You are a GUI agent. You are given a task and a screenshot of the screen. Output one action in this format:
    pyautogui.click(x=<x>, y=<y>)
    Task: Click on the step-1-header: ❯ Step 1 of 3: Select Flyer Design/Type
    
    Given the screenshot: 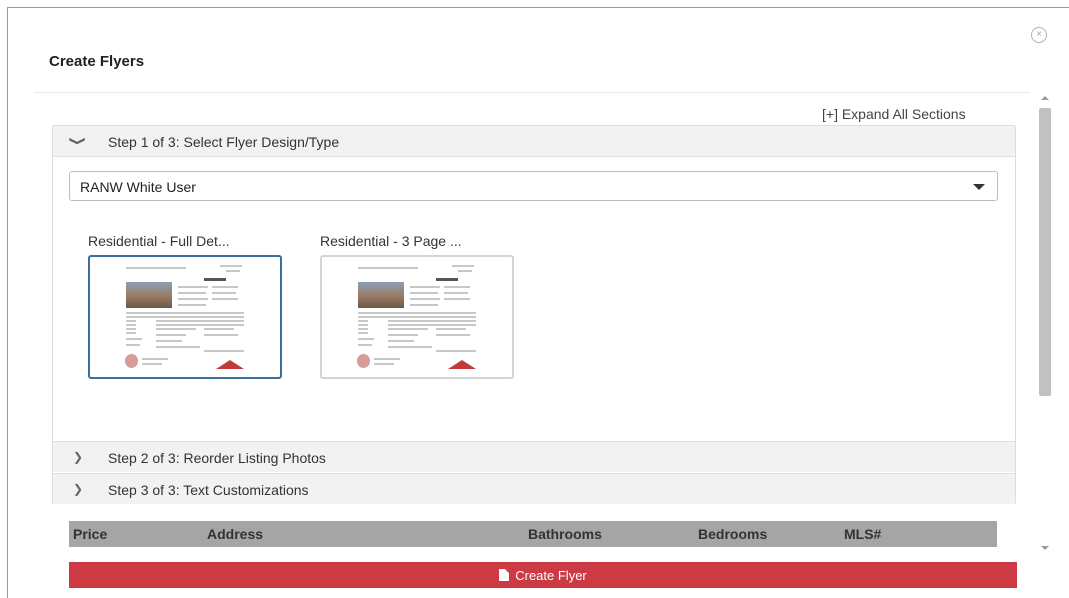 What is the action you would take?
    pyautogui.click(x=534, y=141)
    